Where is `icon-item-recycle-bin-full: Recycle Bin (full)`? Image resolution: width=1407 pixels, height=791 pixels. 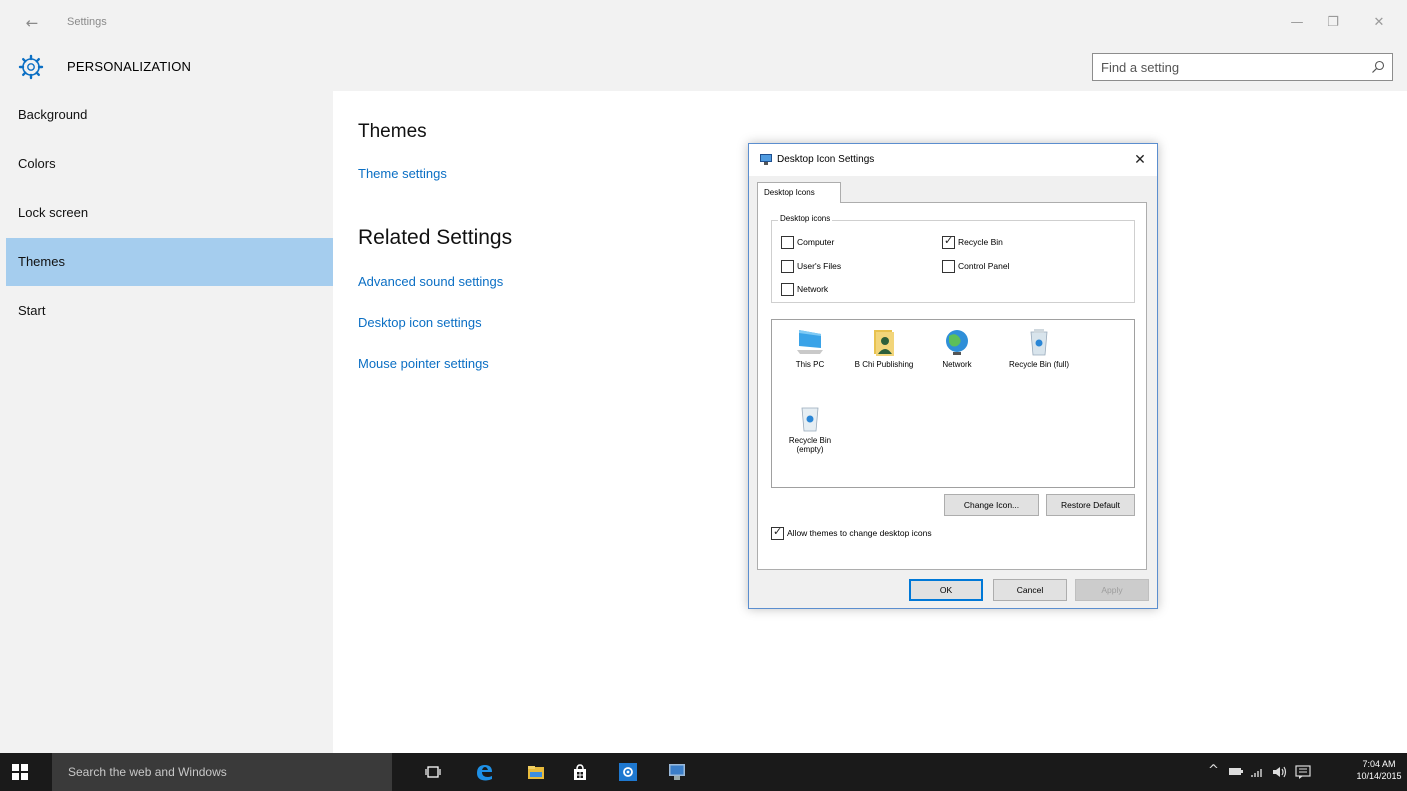
icon-item-recycle-bin-full: Recycle Bin (full) is located at coordinates (1039, 347).